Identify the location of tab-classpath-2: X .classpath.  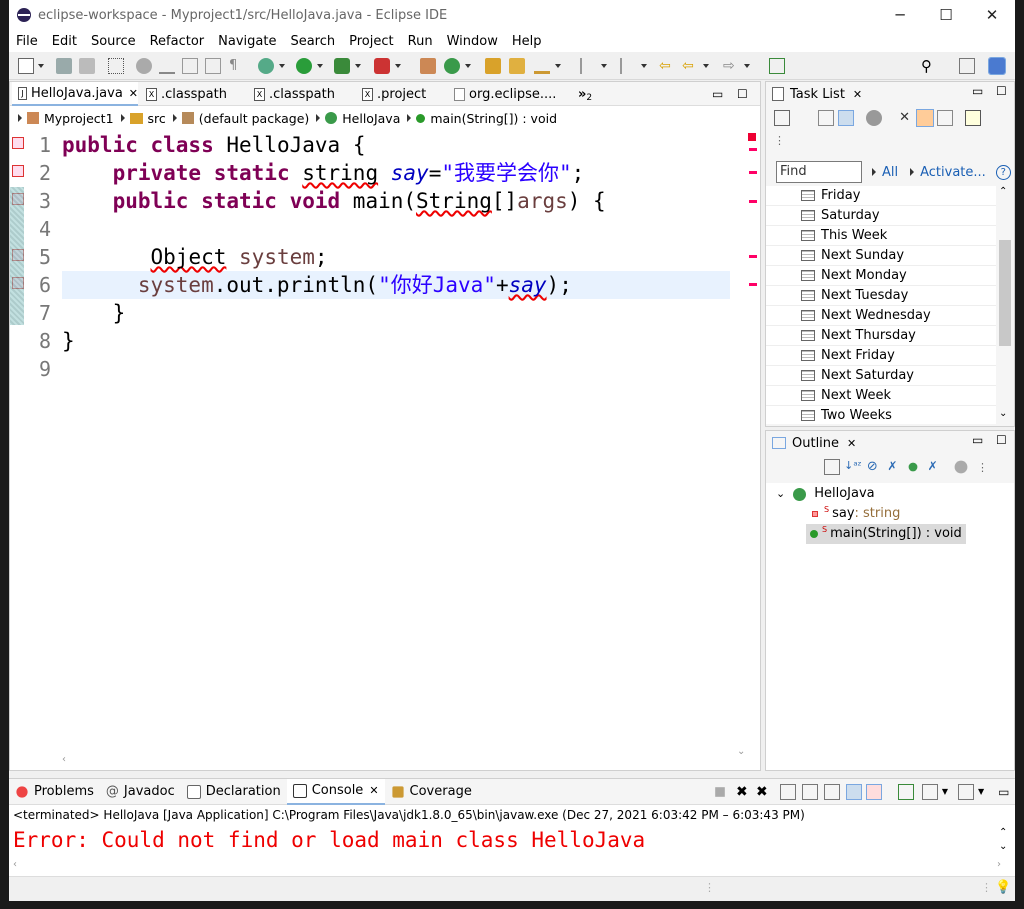
(293, 94).